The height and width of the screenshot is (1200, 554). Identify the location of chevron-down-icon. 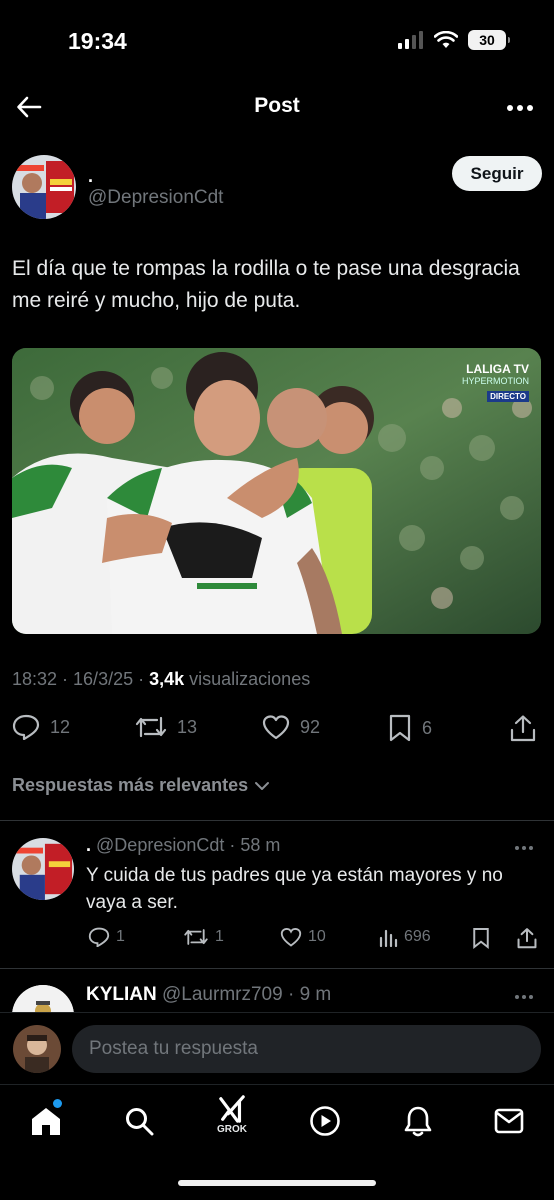
(262, 785).